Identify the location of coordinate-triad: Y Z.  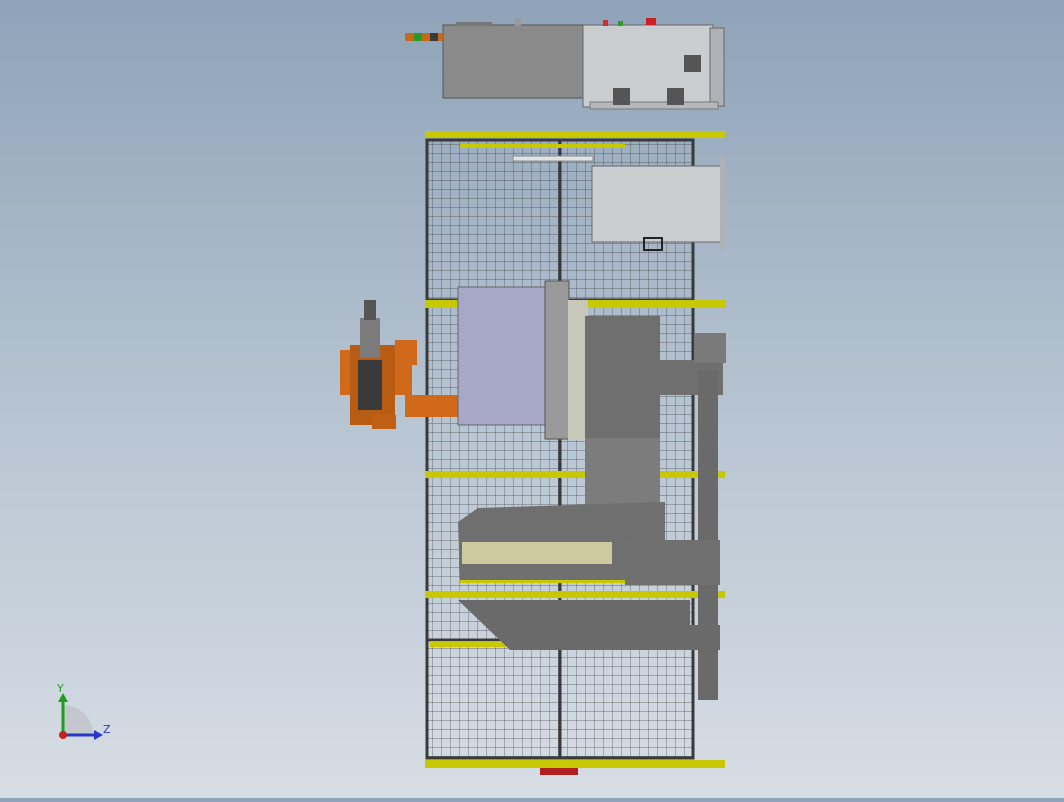
(83, 711).